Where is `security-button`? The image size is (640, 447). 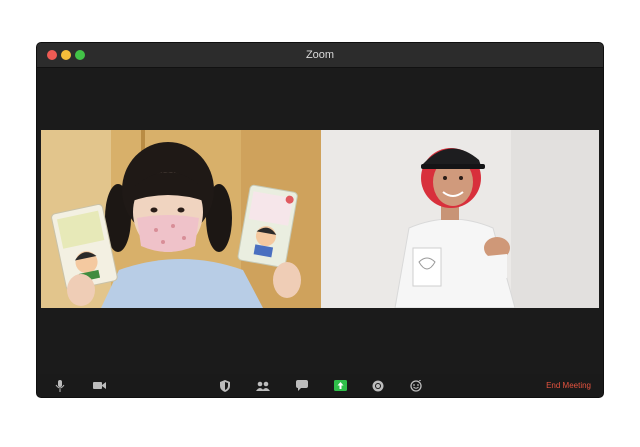
security-button is located at coordinates (225, 385).